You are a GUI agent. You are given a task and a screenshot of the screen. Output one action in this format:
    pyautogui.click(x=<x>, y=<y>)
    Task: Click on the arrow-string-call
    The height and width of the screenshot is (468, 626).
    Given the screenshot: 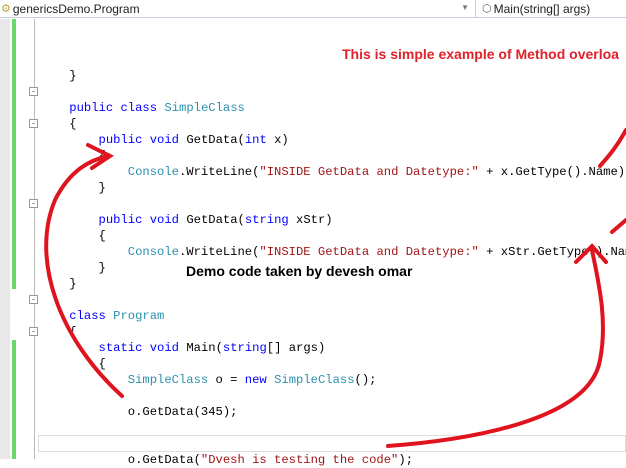 What is the action you would take?
    pyautogui.click(x=495, y=348)
    